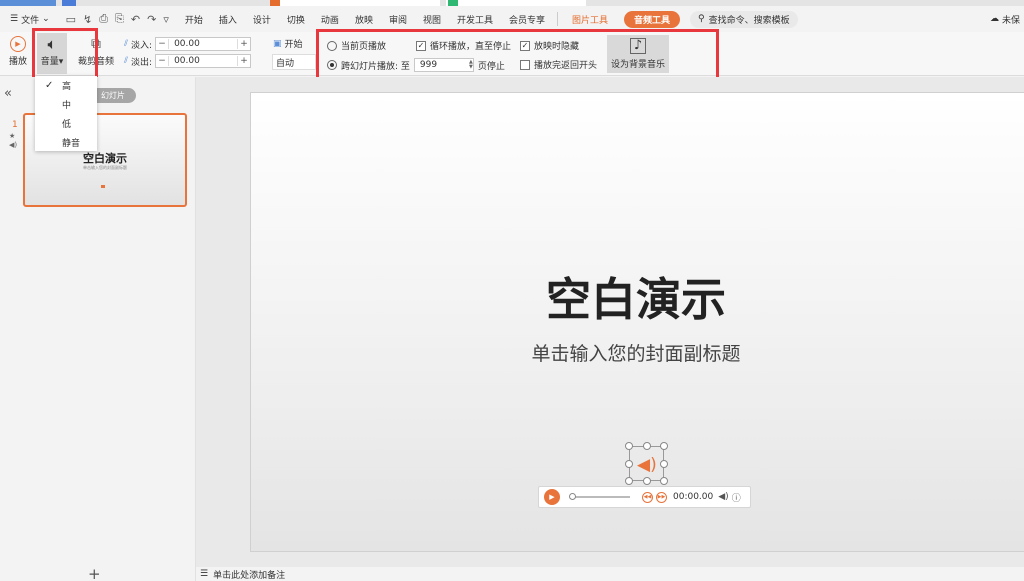 The image size is (1024, 581). Describe the element at coordinates (249, 575) in the screenshot. I see `notes-placeholder: 单击此处添加备注` at that location.